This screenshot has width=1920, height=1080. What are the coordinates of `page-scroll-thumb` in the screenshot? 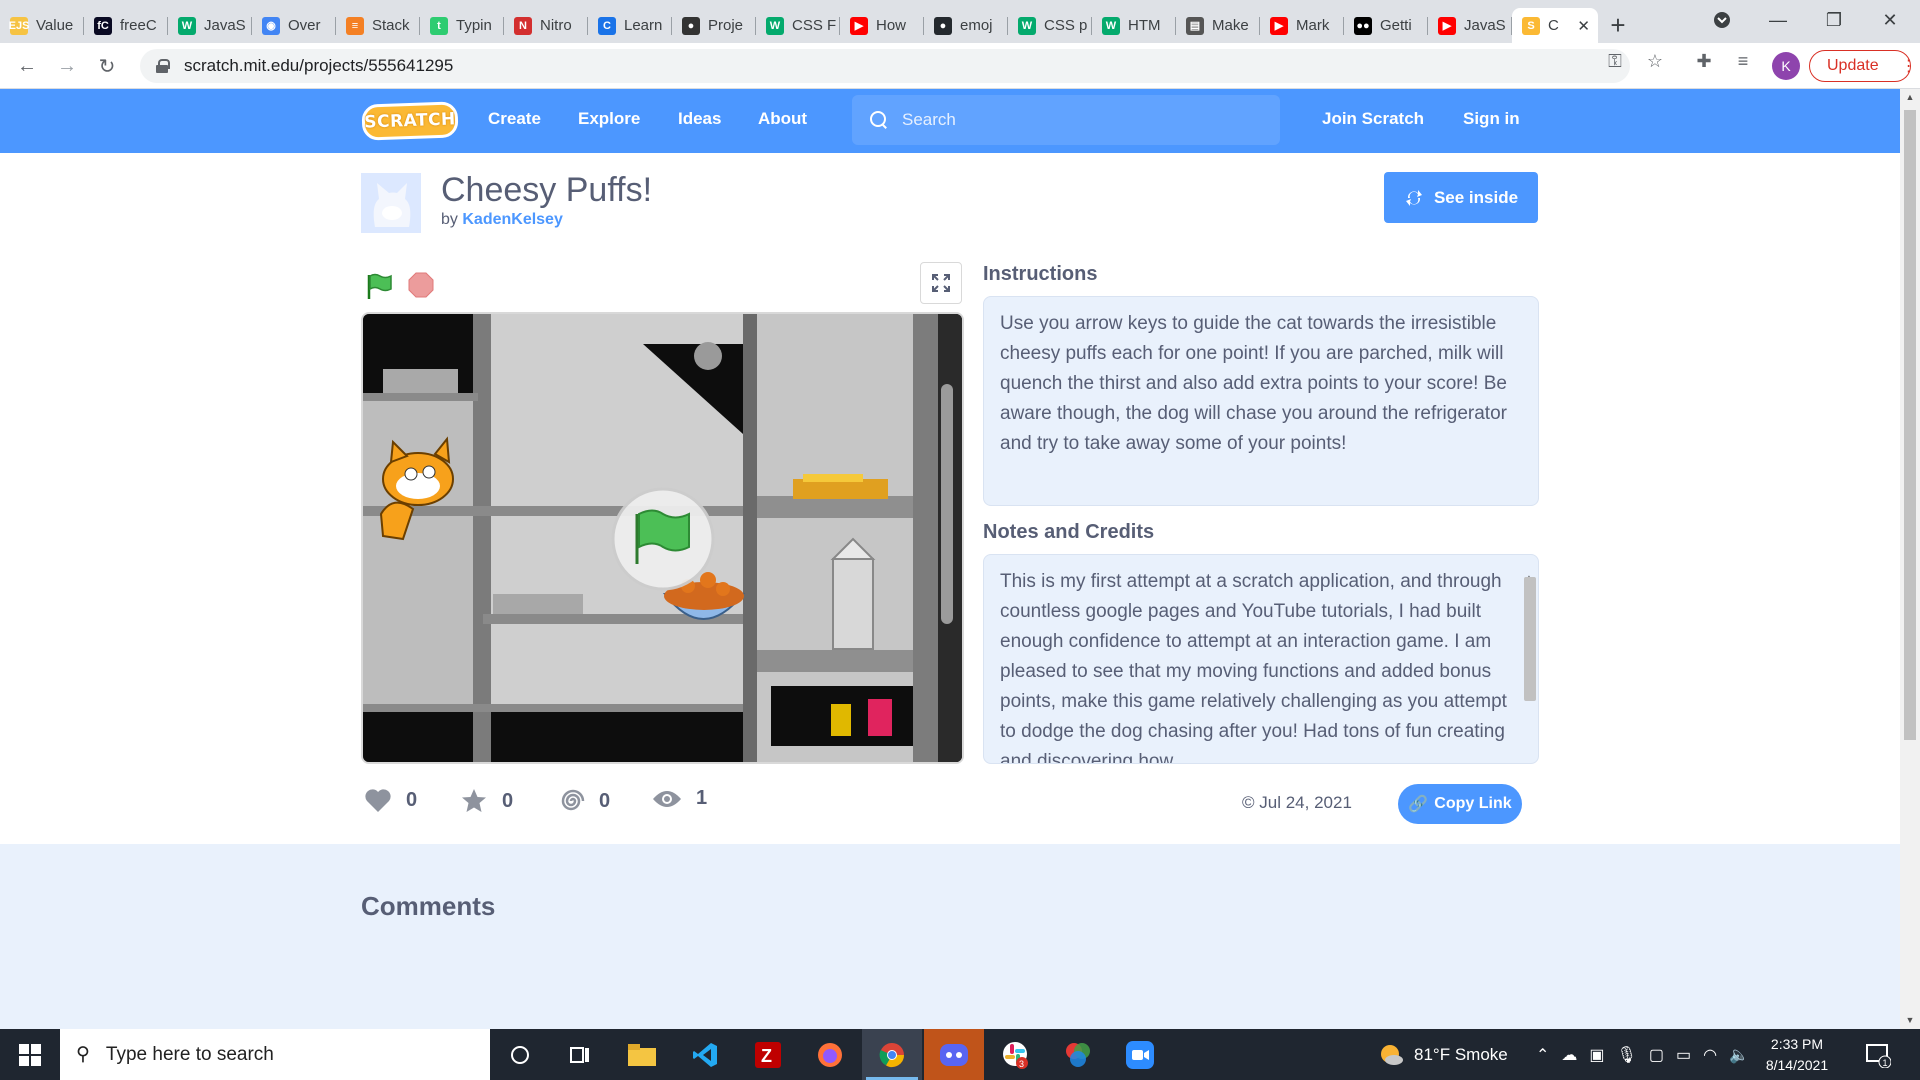 It's located at (1910, 425).